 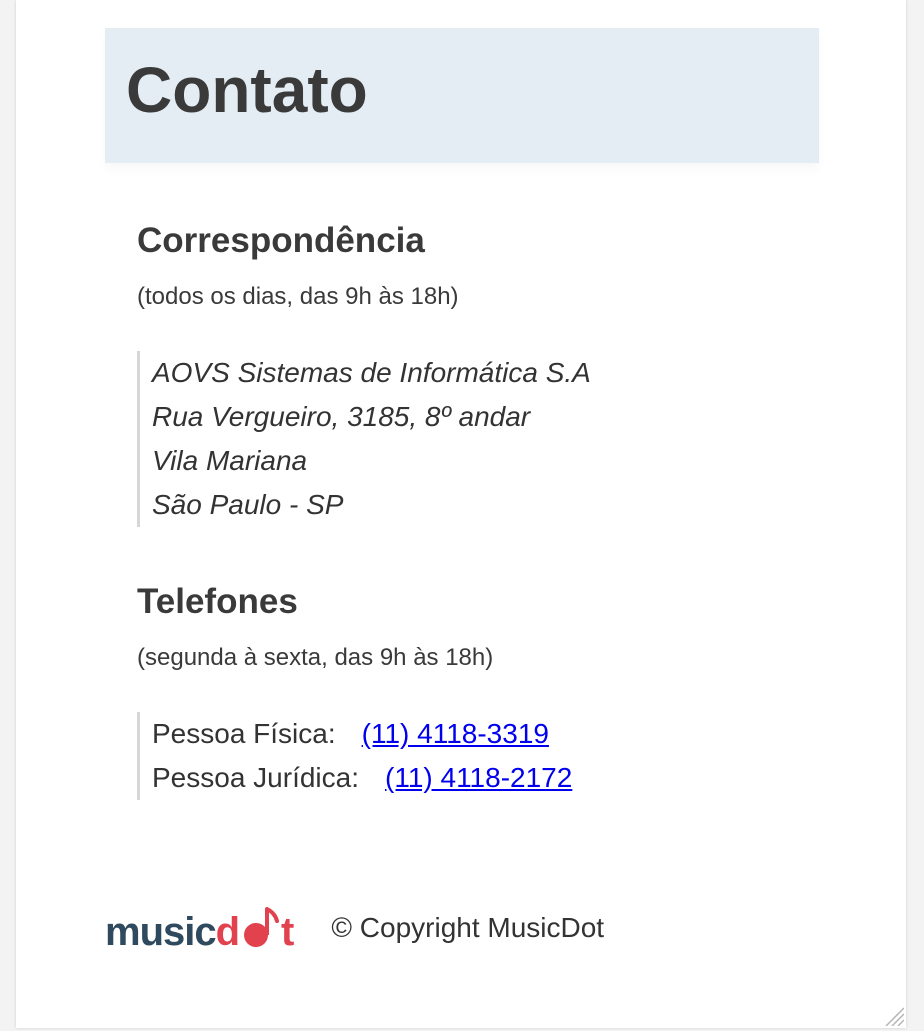 I want to click on correspondence-hours: (todos os dias, das 9h às 18h), so click(x=298, y=296).